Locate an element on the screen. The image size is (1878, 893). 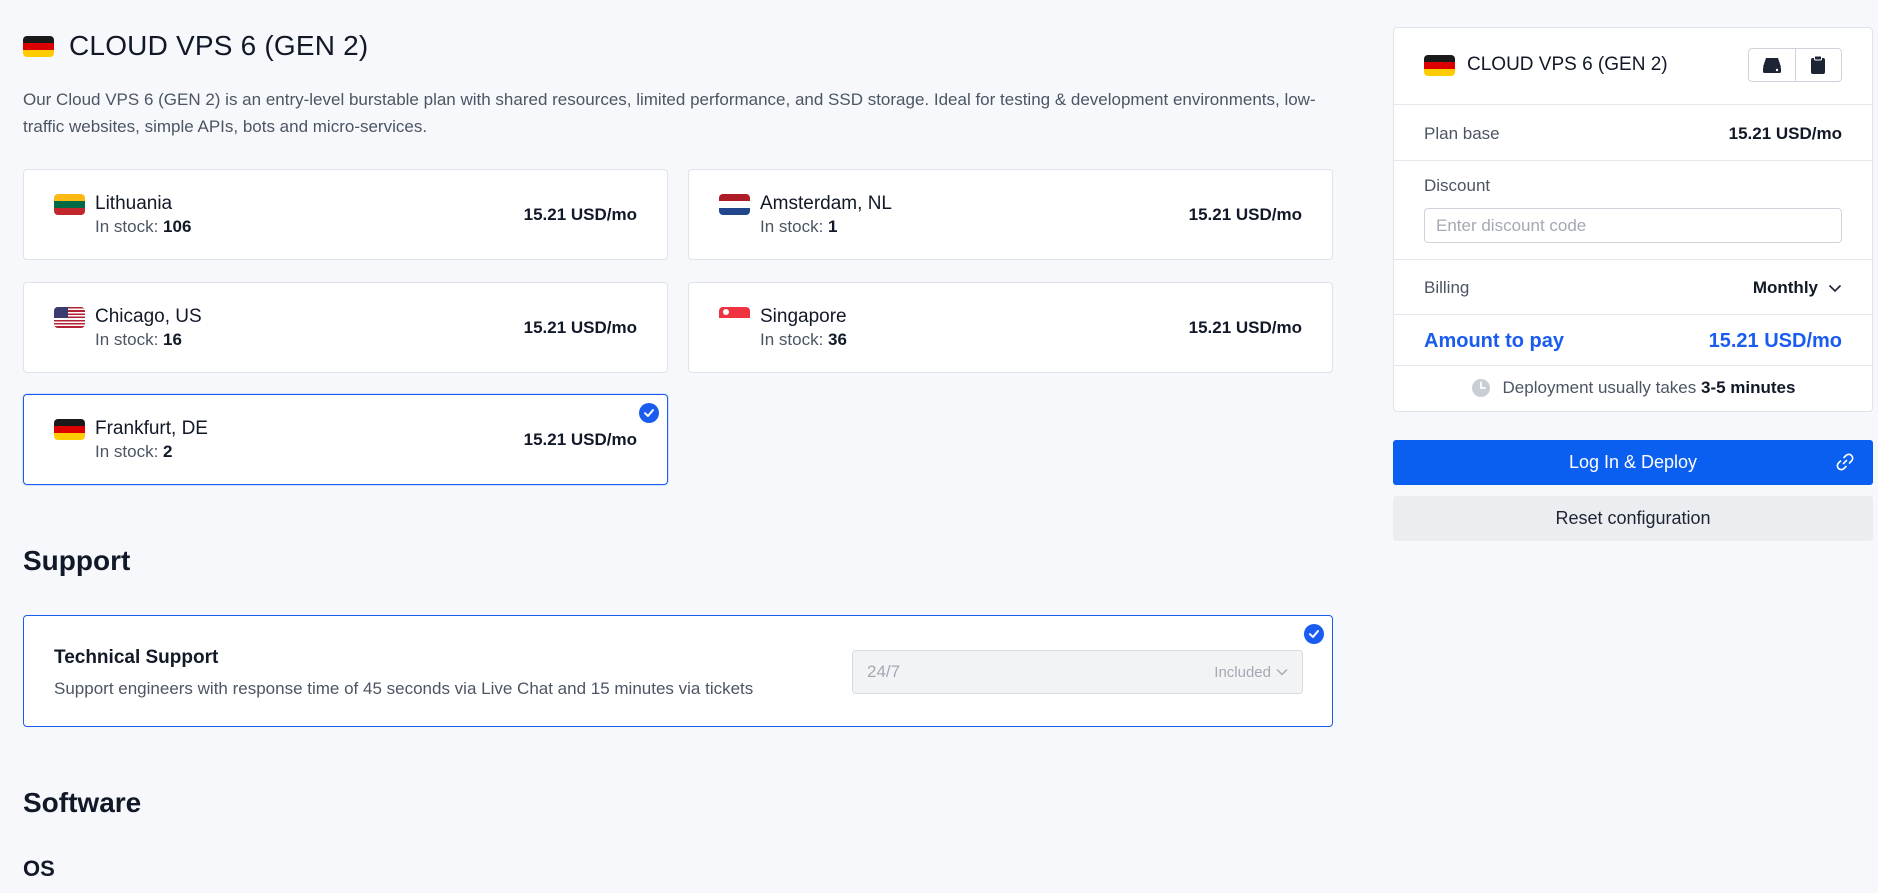
page-title: CLOUD VPS 6 (GEN 2) is located at coordinates (195, 46).